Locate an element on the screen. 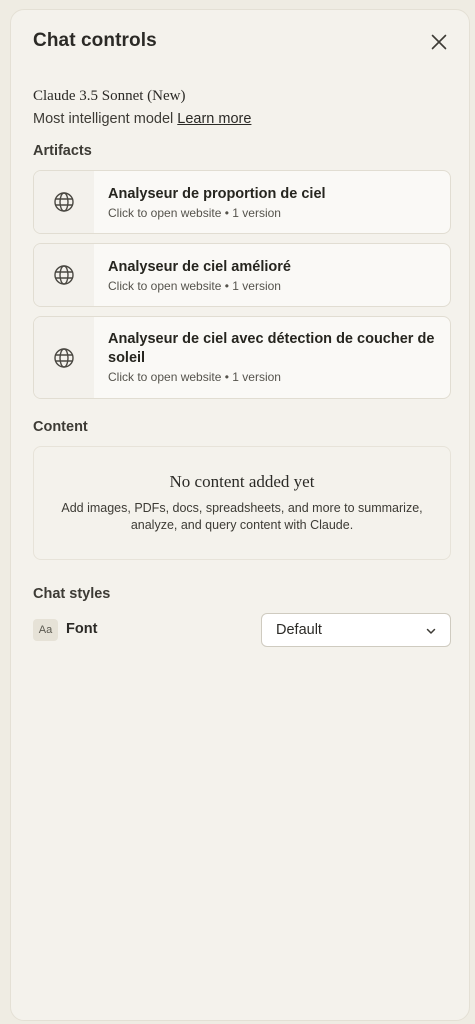  model-description-text: Most intelligent model is located at coordinates (103, 119).